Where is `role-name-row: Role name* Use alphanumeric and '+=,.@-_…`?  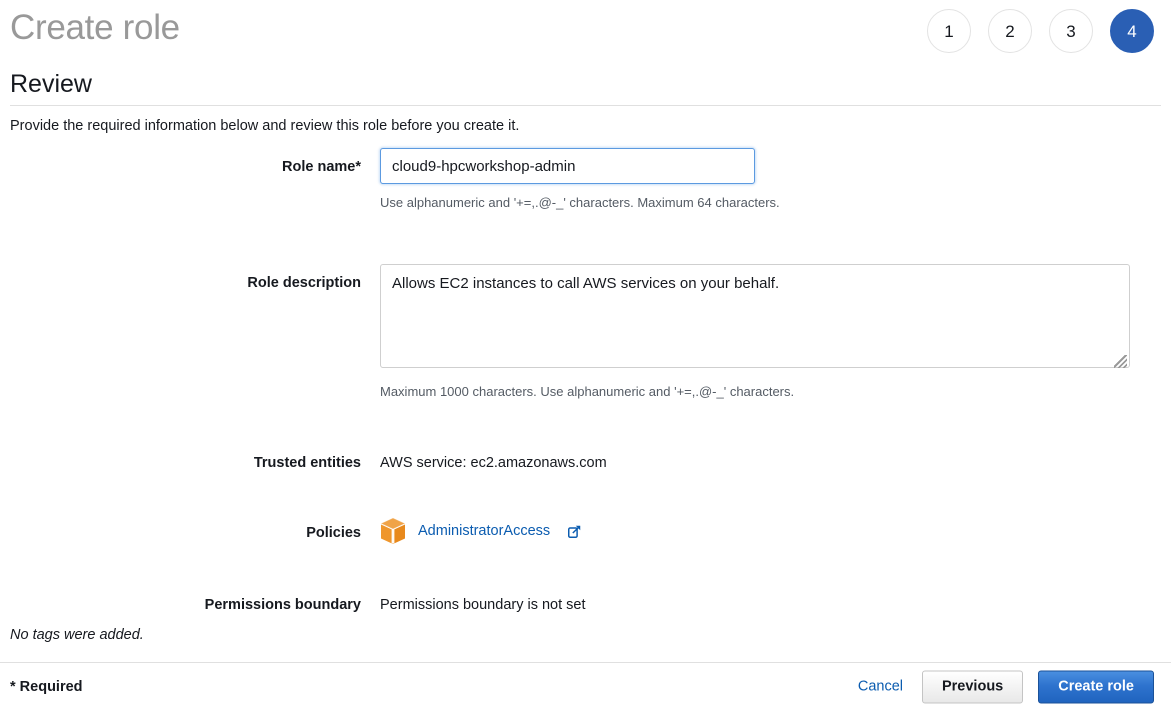
role-name-row: Role name* Use alphanumeric and '+=,.@-_… is located at coordinates (585, 180).